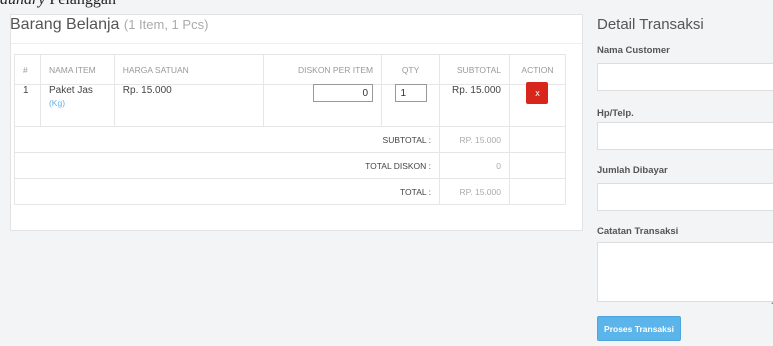 The image size is (773, 346). Describe the element at coordinates (685, 272) in the screenshot. I see `notes-textarea` at that location.